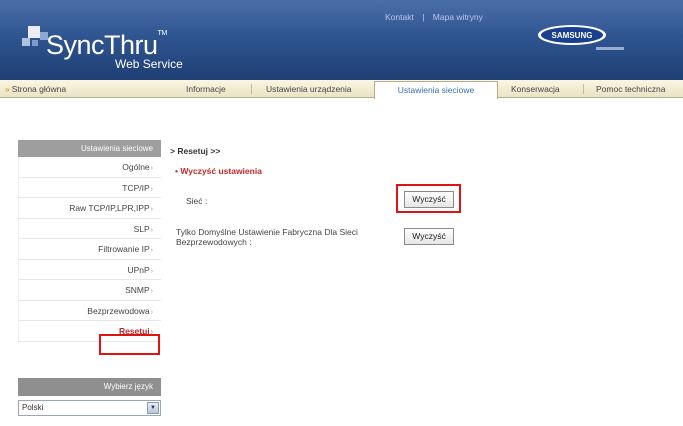 This screenshot has height=426, width=683. What do you see at coordinates (572, 35) in the screenshot?
I see `svg-text: SAMSUNG` at bounding box center [572, 35].